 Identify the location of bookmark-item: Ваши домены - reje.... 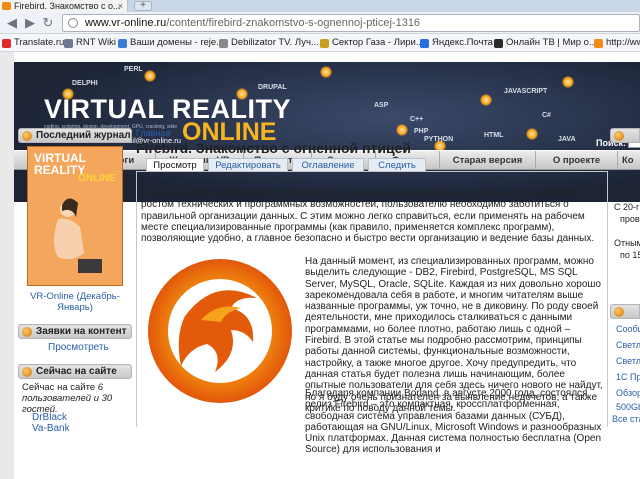
(171, 42).